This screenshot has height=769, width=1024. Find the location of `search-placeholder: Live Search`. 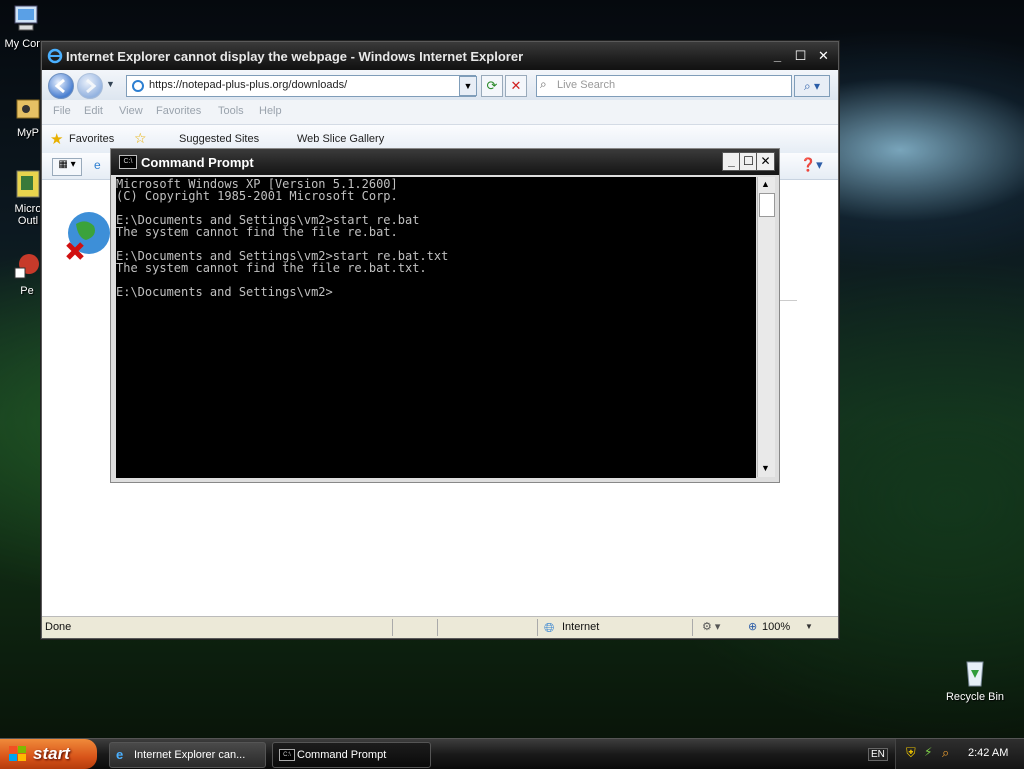

search-placeholder: Live Search is located at coordinates (586, 85).